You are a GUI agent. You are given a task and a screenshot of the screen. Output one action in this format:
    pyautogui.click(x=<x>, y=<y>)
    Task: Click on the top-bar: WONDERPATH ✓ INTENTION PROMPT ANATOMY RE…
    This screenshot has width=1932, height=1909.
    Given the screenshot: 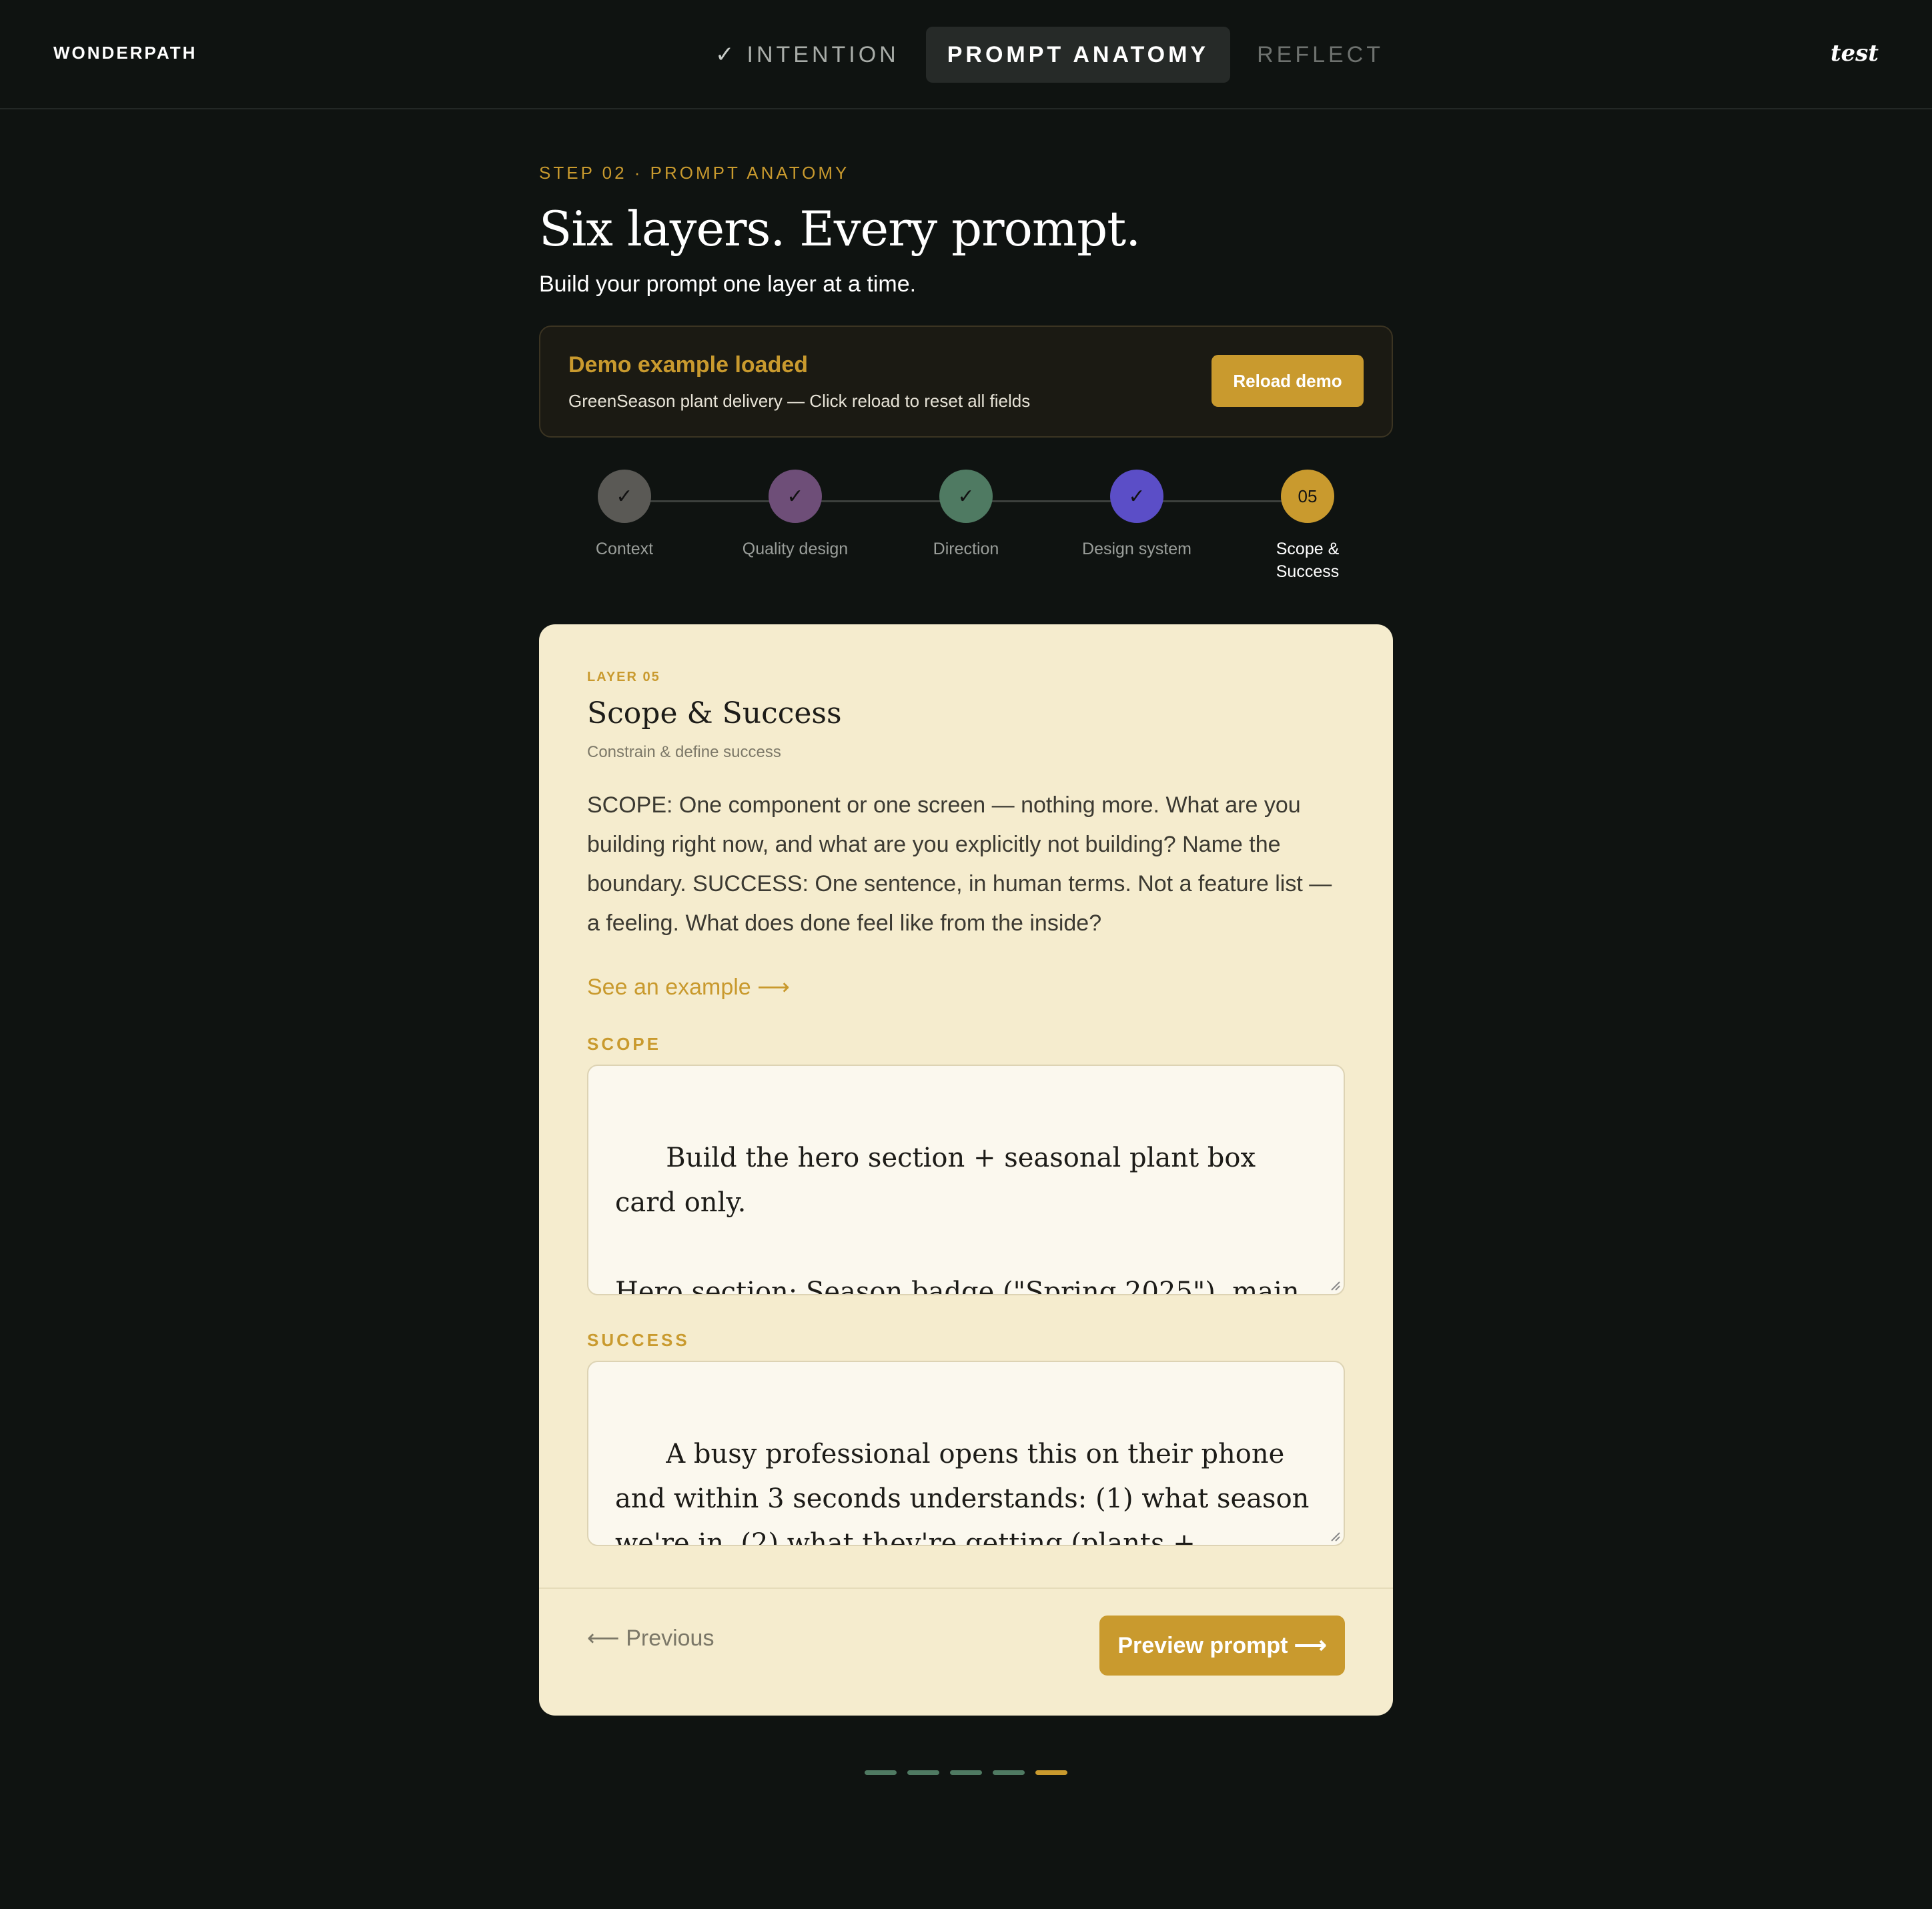 What is the action you would take?
    pyautogui.click(x=966, y=54)
    